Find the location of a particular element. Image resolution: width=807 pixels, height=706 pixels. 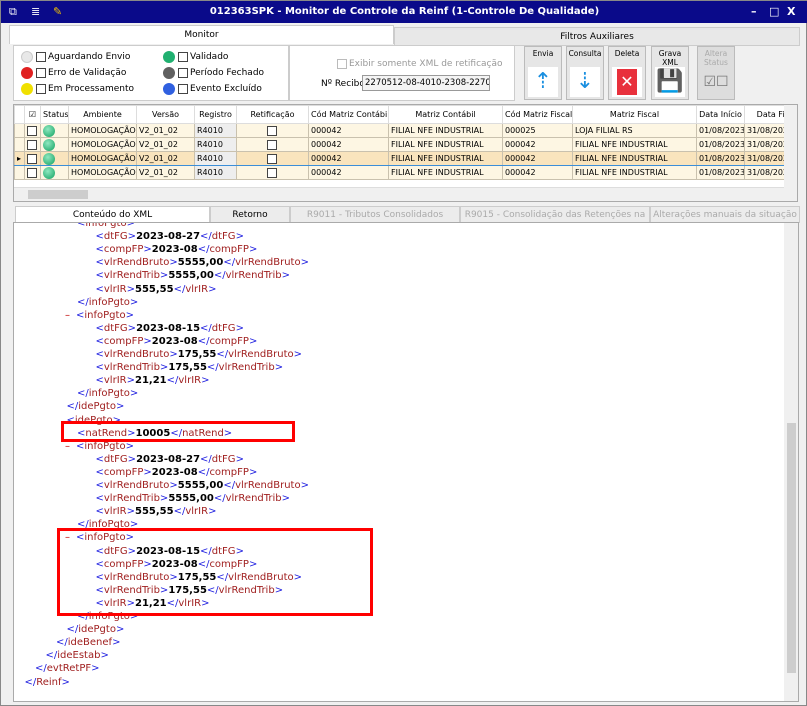

consulta-button: Consulta ⇣ is located at coordinates (585, 73).